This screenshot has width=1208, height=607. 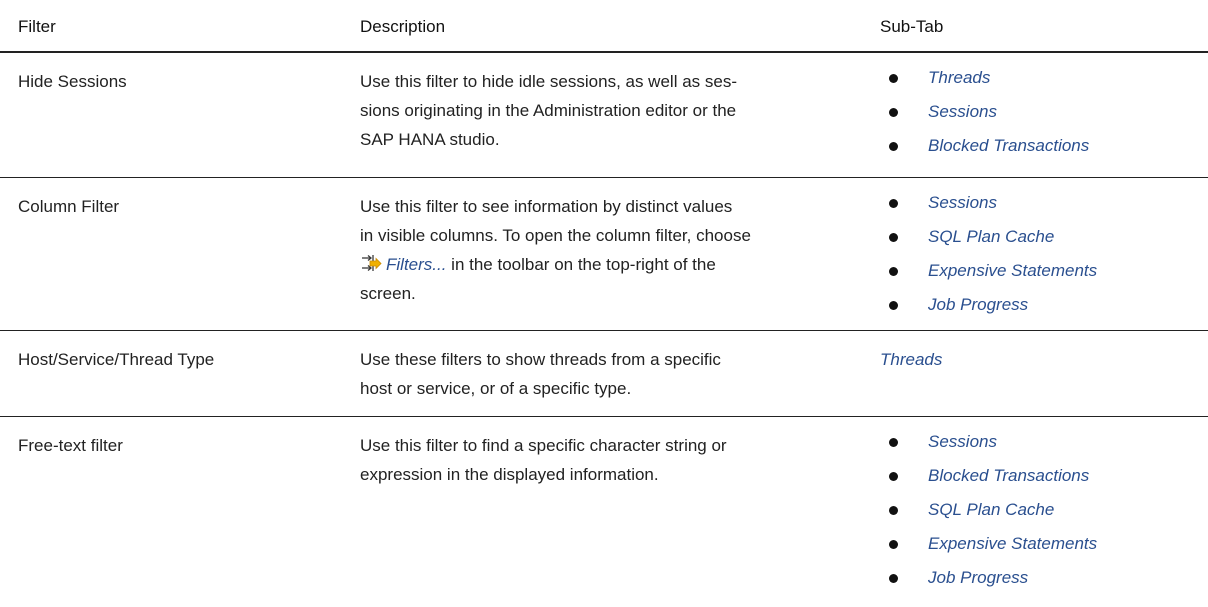 What do you see at coordinates (959, 77) in the screenshot?
I see `subtab-label: Threads` at bounding box center [959, 77].